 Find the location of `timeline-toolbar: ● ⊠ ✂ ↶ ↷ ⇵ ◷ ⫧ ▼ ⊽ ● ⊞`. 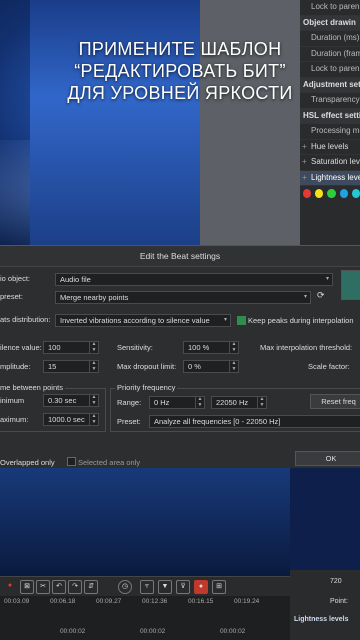

timeline-toolbar: ● ⊠ ✂ ↶ ↷ ⇵ ◷ ⫧ ▼ ⊽ ● ⊞ is located at coordinates (145, 586).